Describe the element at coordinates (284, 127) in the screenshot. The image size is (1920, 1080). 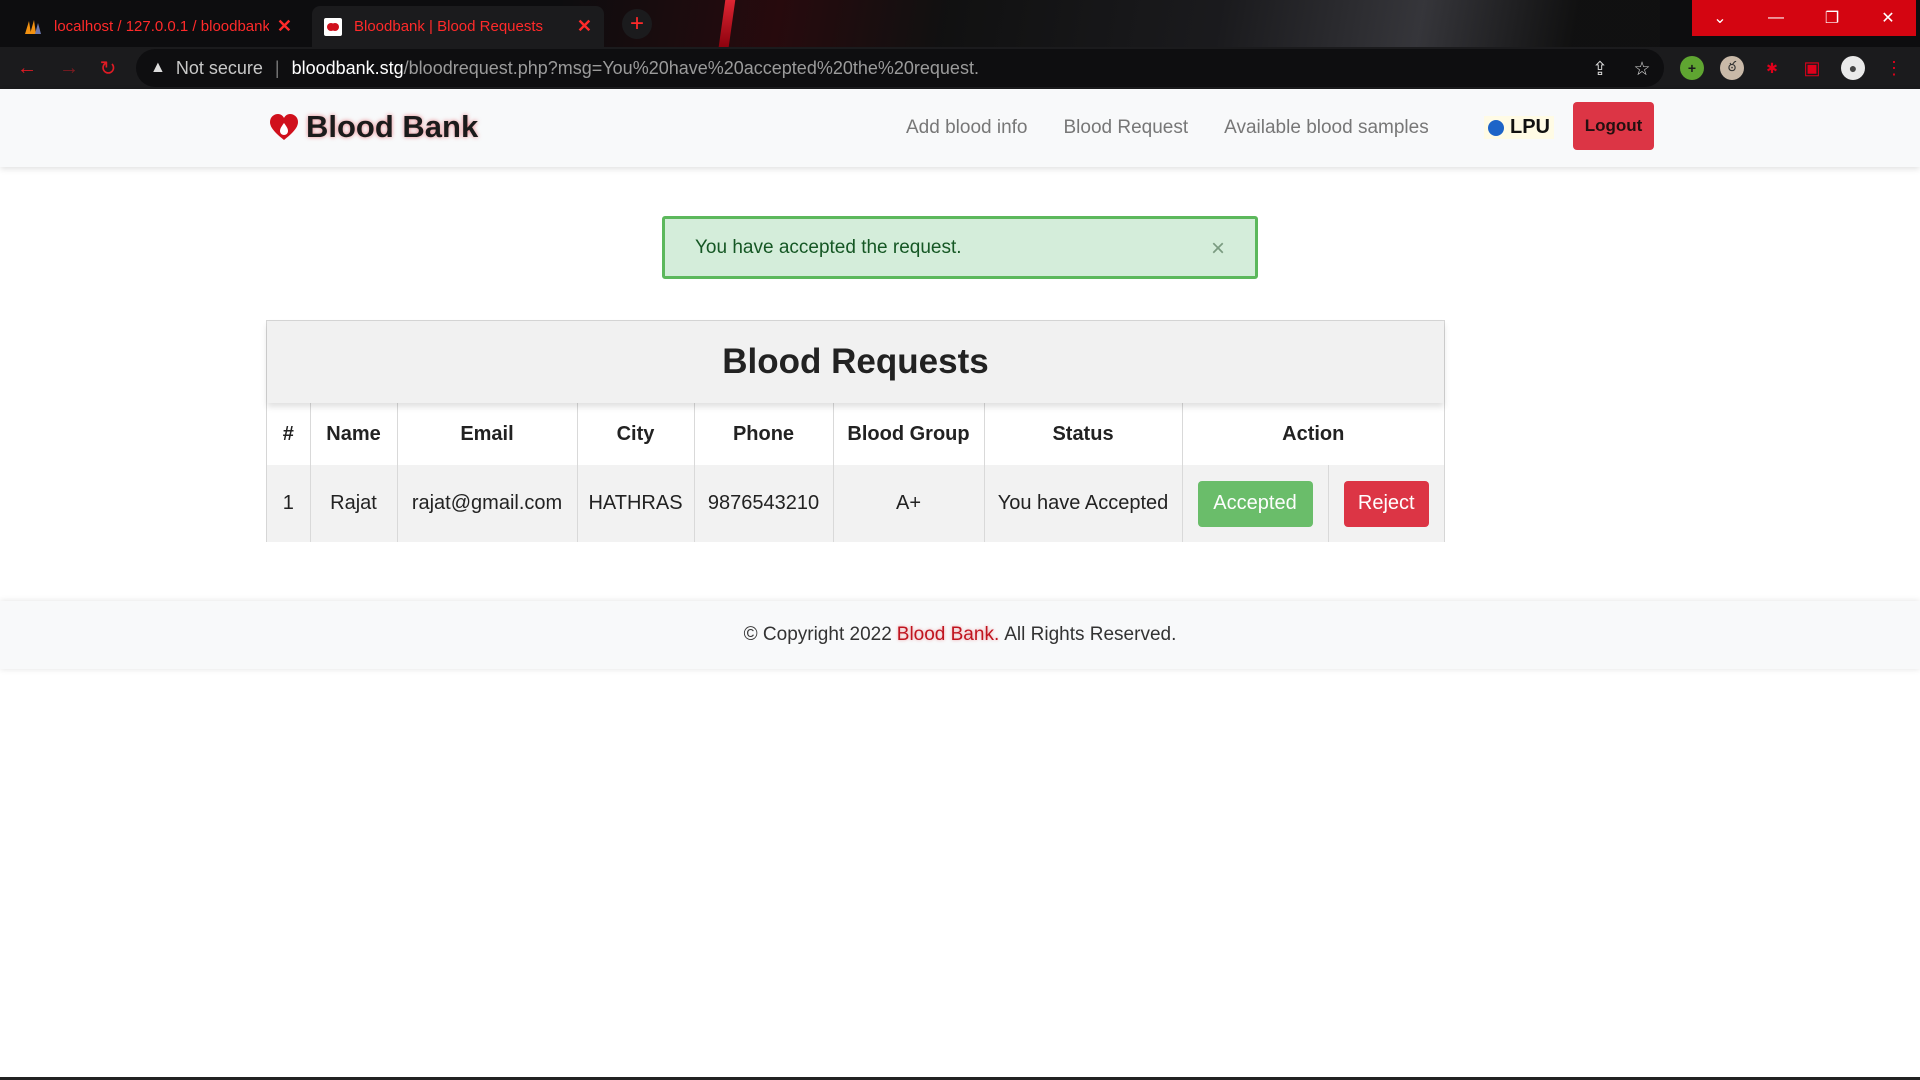
I see `blood-drop-heart-icon` at that location.